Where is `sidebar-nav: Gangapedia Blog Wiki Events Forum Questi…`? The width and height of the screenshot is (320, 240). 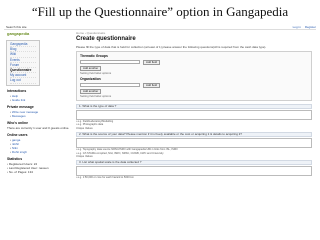
sidebar-nav: Gangapedia Blog Wiki Events Forum Questi… is located at coordinates (23, 63).